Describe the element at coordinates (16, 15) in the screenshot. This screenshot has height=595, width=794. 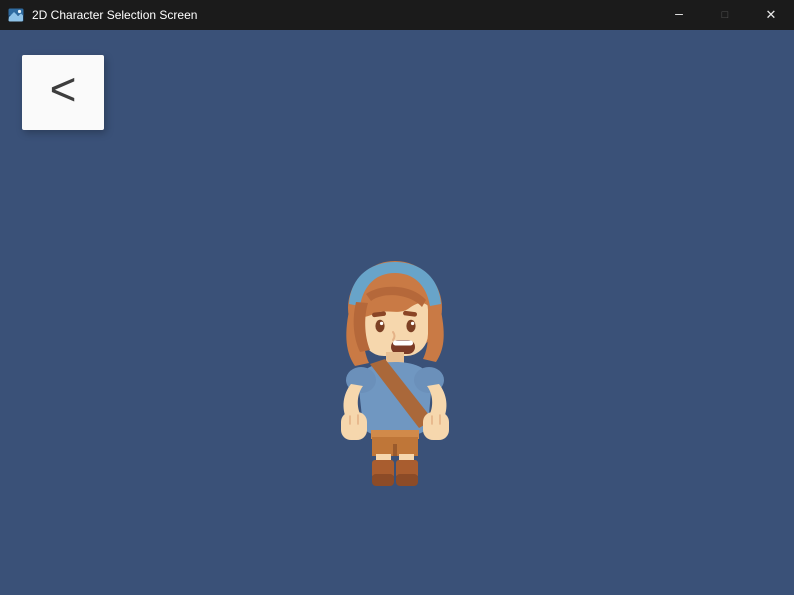
I see `app-icon` at that location.